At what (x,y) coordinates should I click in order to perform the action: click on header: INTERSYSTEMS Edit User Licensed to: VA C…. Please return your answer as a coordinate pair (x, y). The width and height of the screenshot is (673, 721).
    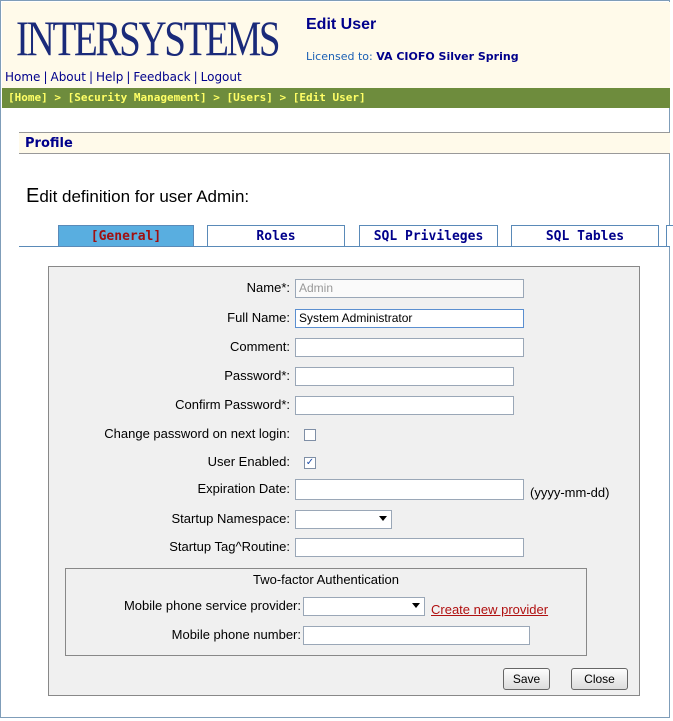
    Looking at the image, I should click on (336, 45).